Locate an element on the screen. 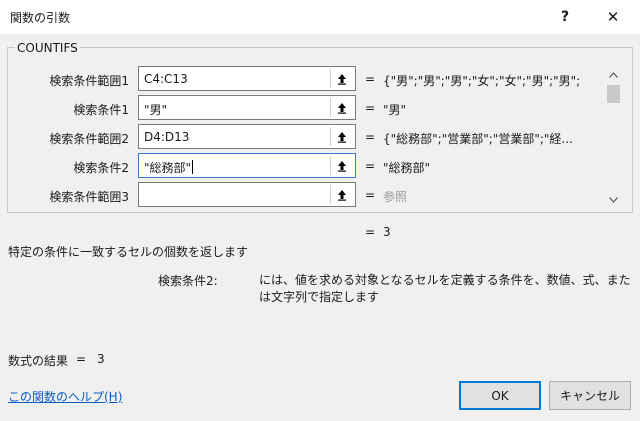 This screenshot has width=640, height=421. argument-label: 検索条件2 is located at coordinates (101, 168).